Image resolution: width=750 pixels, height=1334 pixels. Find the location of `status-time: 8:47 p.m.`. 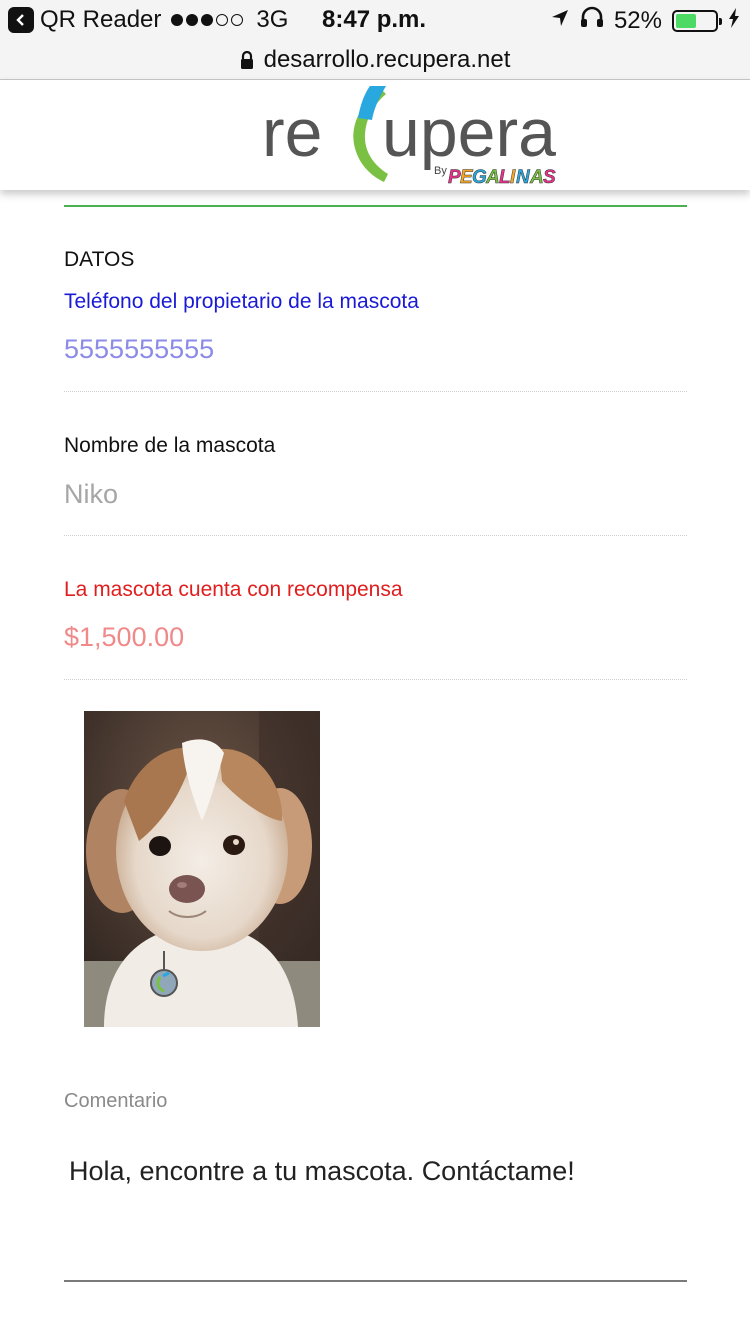

status-time: 8:47 p.m. is located at coordinates (374, 19).